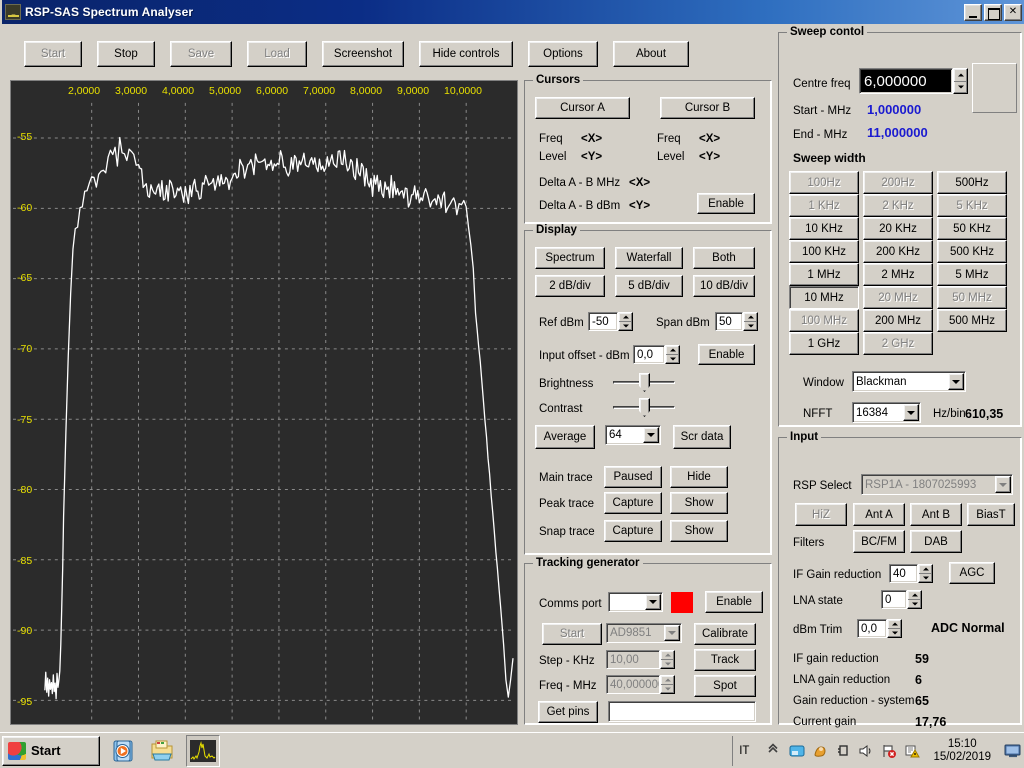 The height and width of the screenshot is (768, 1024). What do you see at coordinates (633, 531) in the screenshot?
I see `snap-trace-capture-button: Capture` at bounding box center [633, 531].